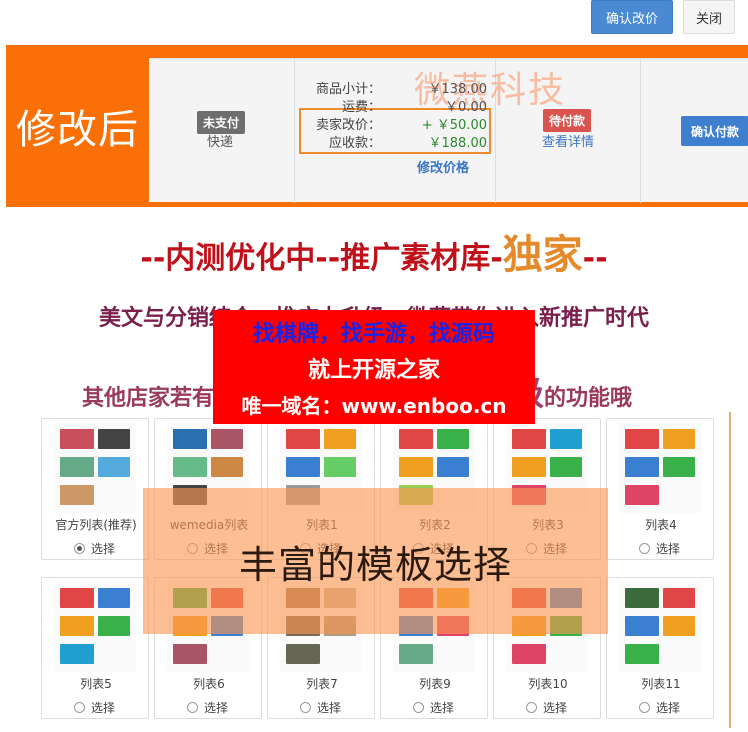 Image resolution: width=748 pixels, height=732 pixels. Describe the element at coordinates (458, 89) in the screenshot. I see `subtotal-value: ￥138.00` at that location.